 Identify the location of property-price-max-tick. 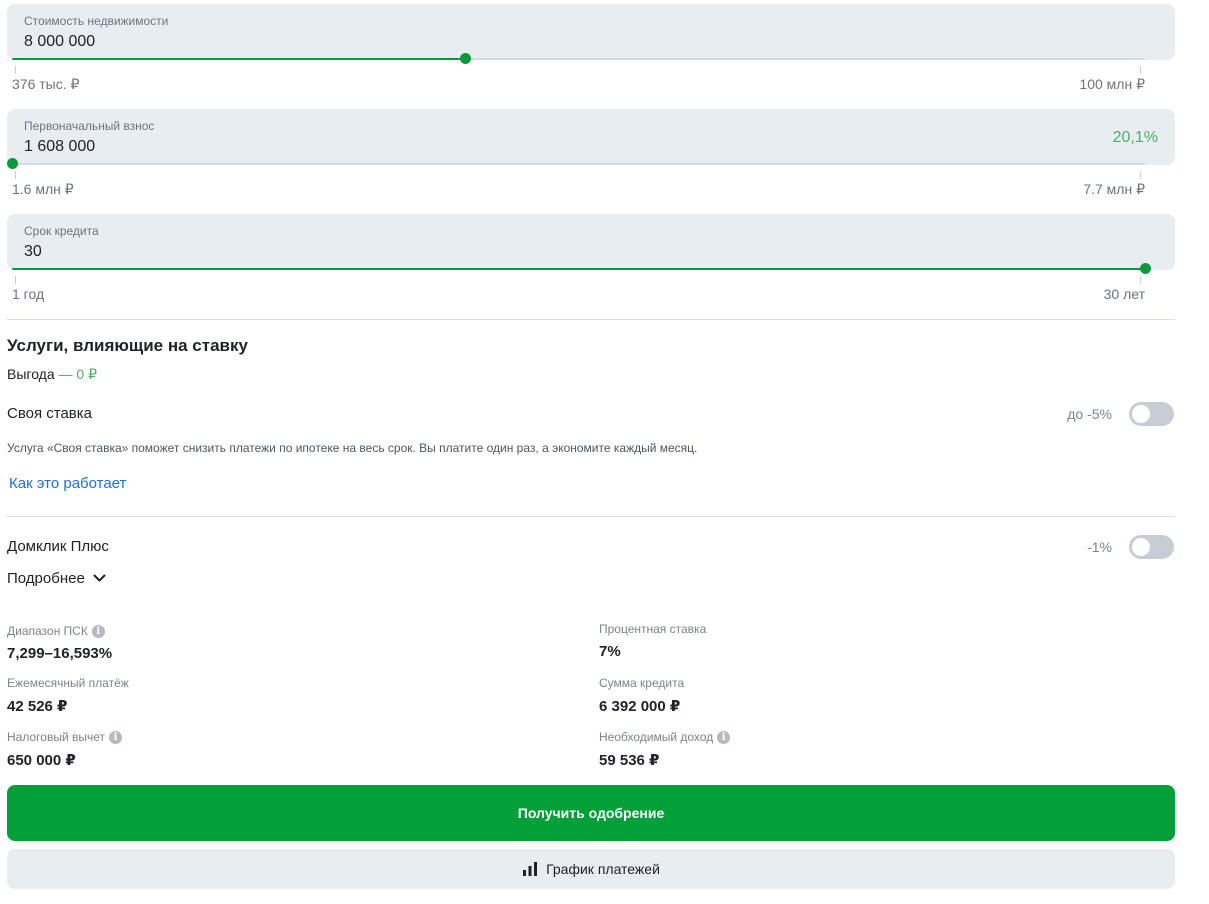
(1140, 70).